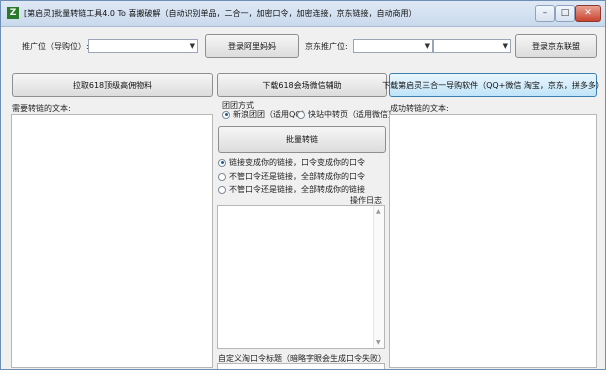 This screenshot has height=370, width=606. I want to click on result-text-label: 成功转链的文本:, so click(419, 108).